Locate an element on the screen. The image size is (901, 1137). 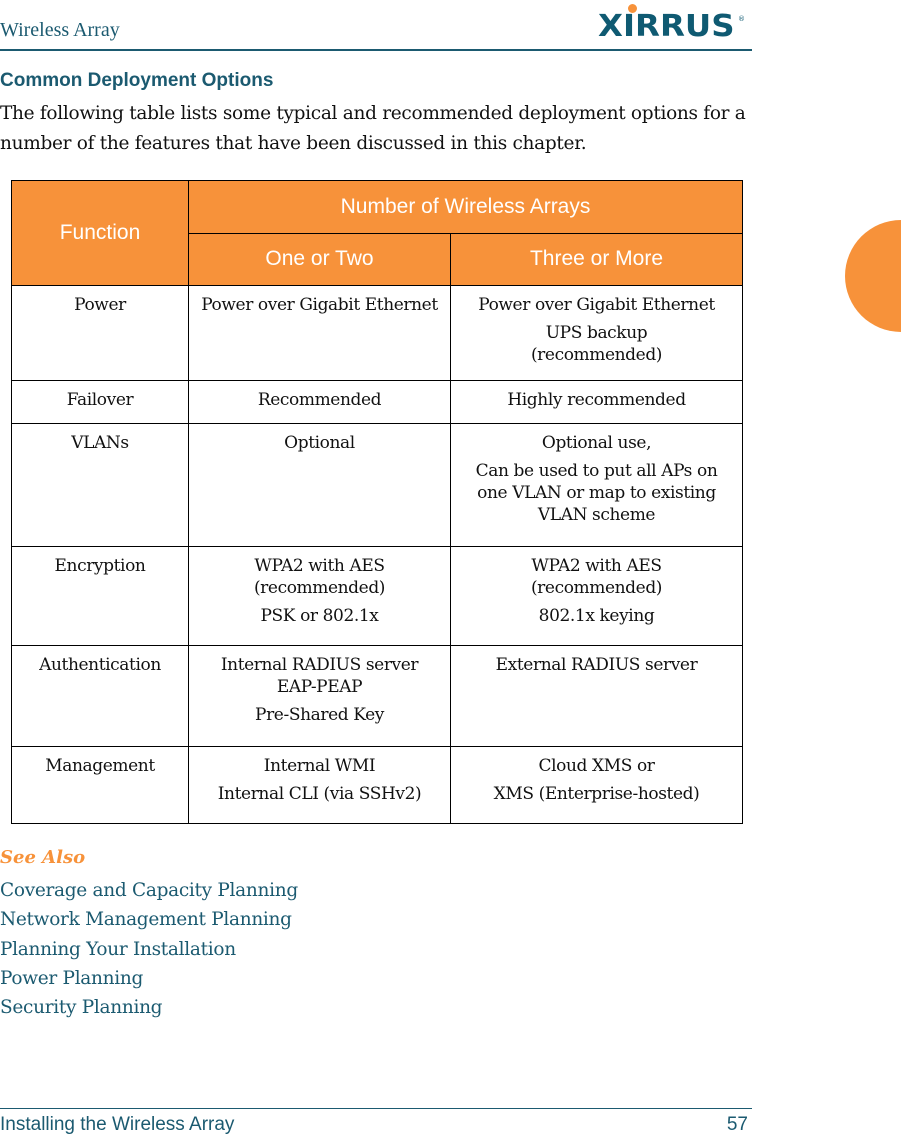
cell-line: XMS (Enterprise-hosted) is located at coordinates (596, 794).